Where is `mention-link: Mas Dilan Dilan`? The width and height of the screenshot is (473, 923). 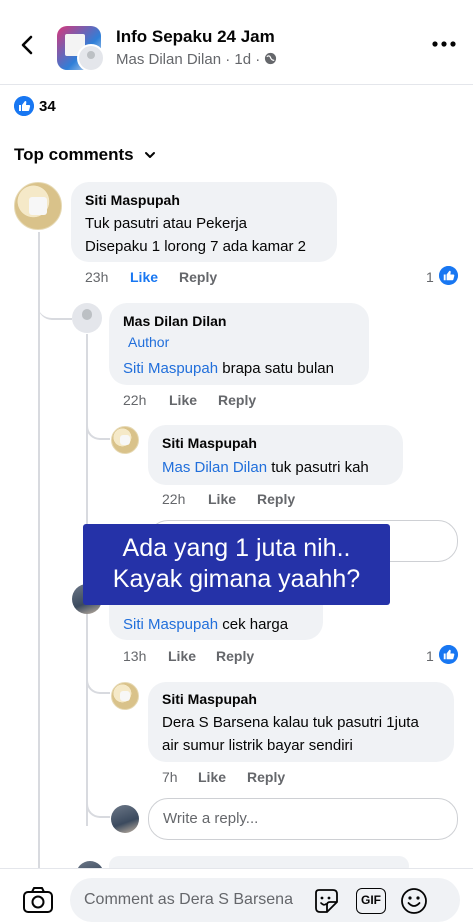 mention-link: Mas Dilan Dilan is located at coordinates (214, 467).